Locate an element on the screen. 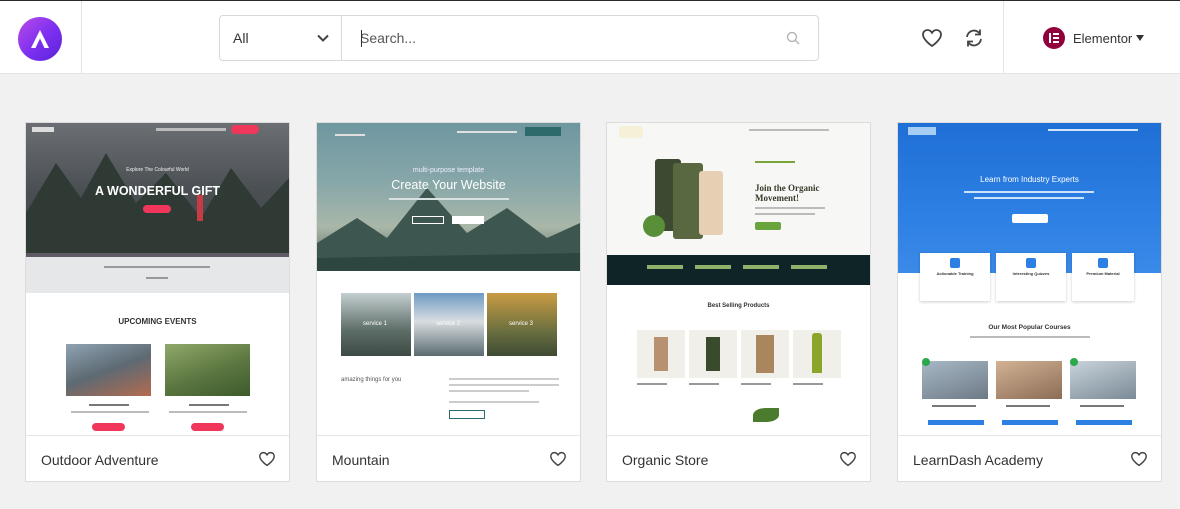 The image size is (1180, 509). preview-tile-label: service 3 is located at coordinates (521, 324).